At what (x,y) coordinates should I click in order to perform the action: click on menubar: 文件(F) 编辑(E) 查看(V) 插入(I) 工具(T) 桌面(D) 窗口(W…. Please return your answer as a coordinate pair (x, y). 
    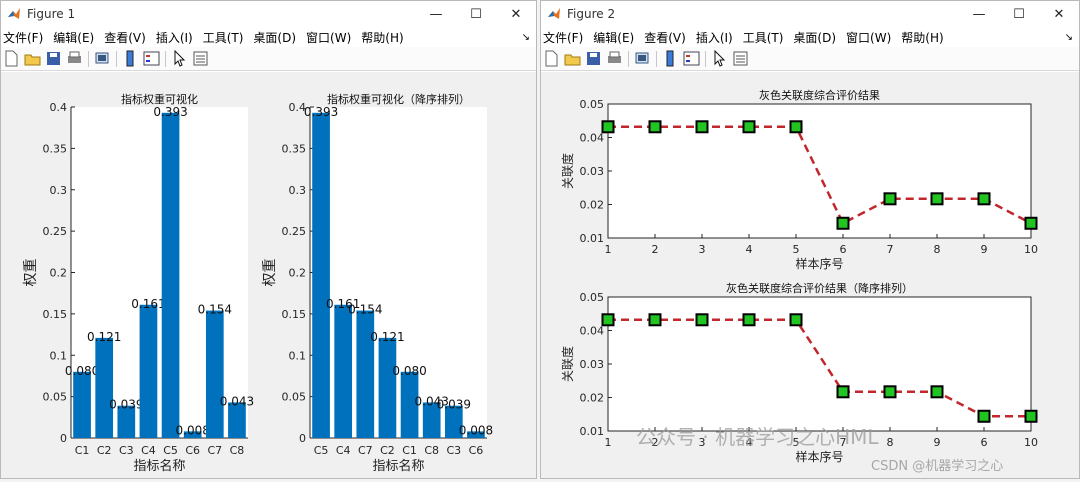
    Looking at the image, I should click on (810, 37).